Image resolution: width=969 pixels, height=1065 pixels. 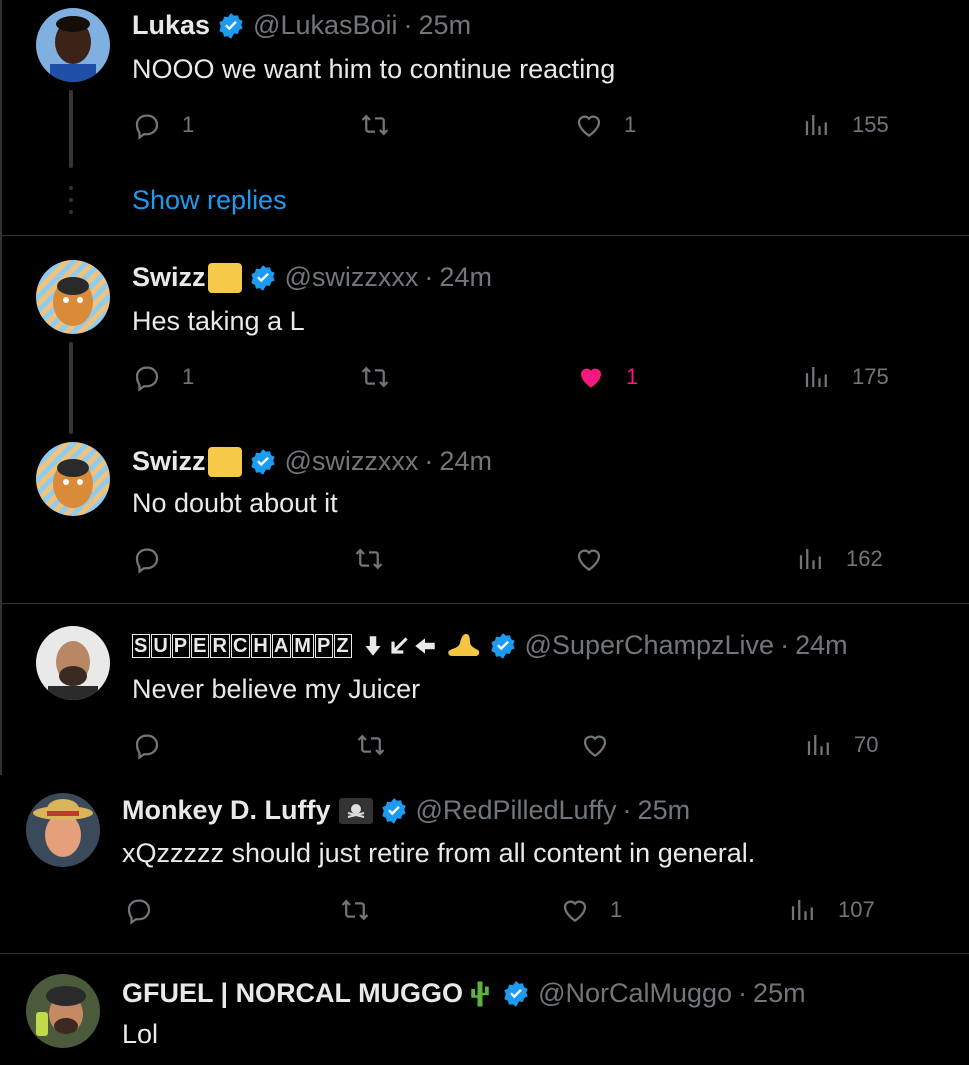 I want to click on display-name: SUPERCHAMPZ, so click(x=242, y=645).